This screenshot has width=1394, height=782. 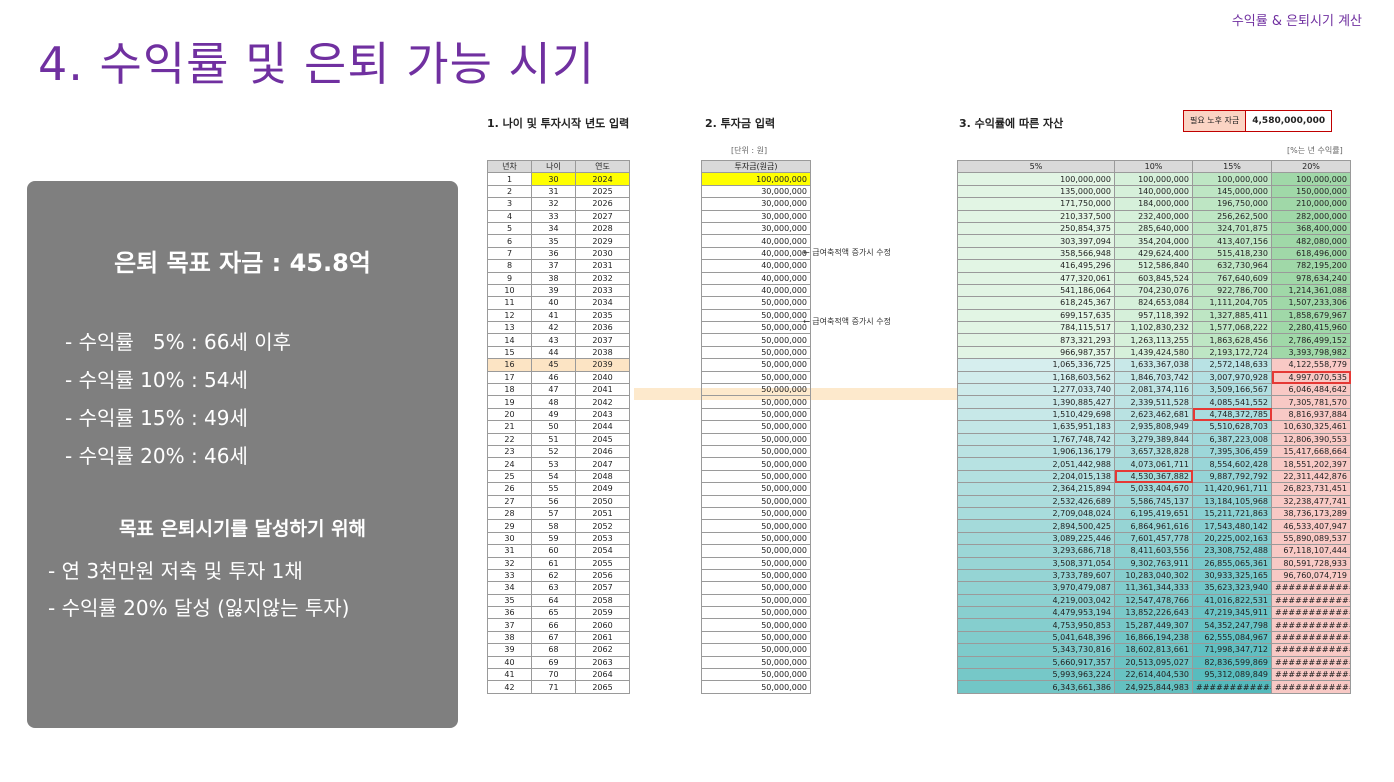 What do you see at coordinates (1311, 575) in the screenshot?
I see `cell-asset-value: 96,760,074,719` at bounding box center [1311, 575].